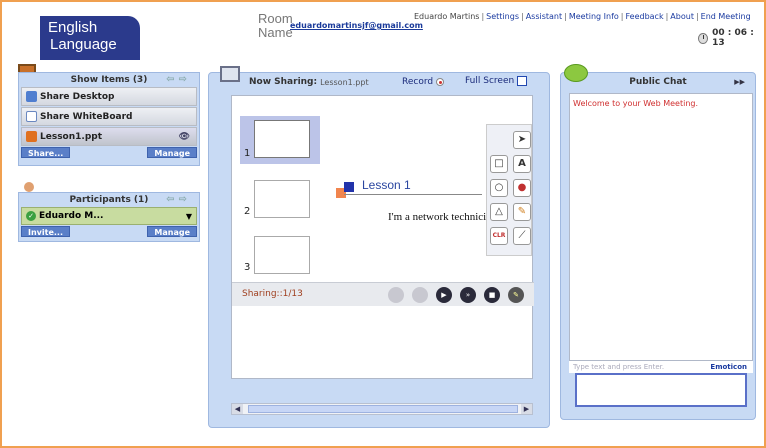  What do you see at coordinates (71, 136) in the screenshot?
I see `item-label: Lesson1.ppt` at bounding box center [71, 136].